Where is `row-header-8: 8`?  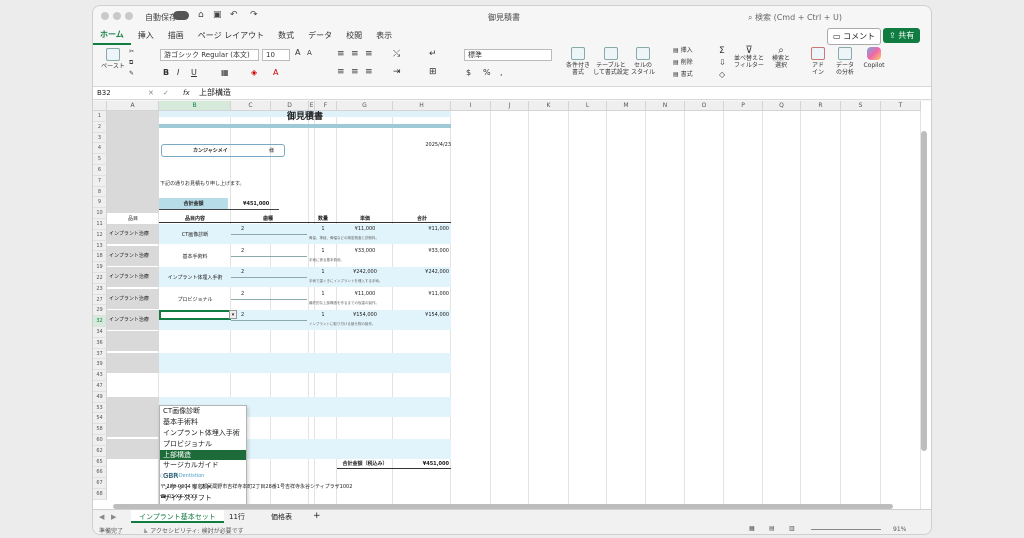 row-header-8: 8 is located at coordinates (100, 192).